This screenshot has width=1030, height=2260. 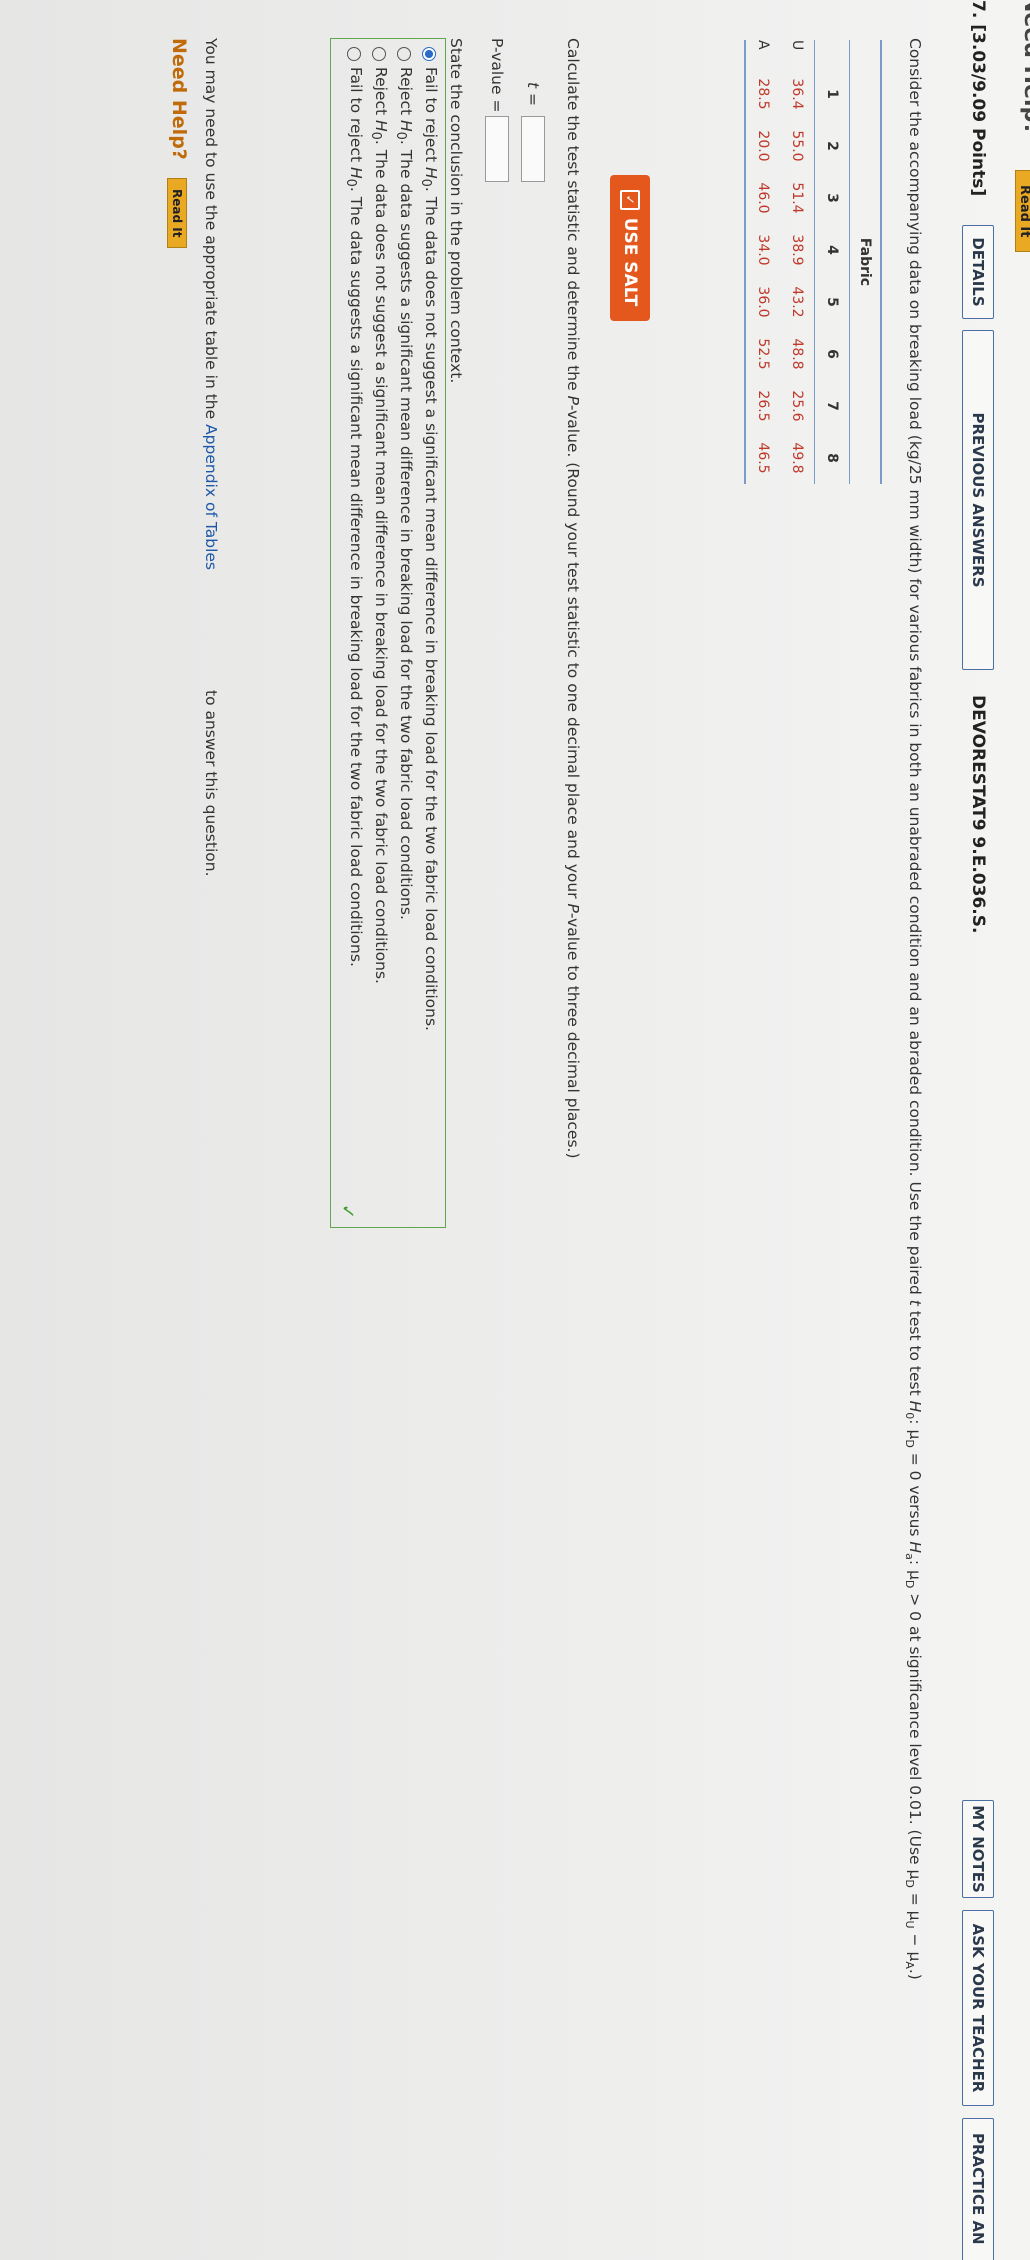 I want to click on table-cell: 49.8, so click(x=797, y=458).